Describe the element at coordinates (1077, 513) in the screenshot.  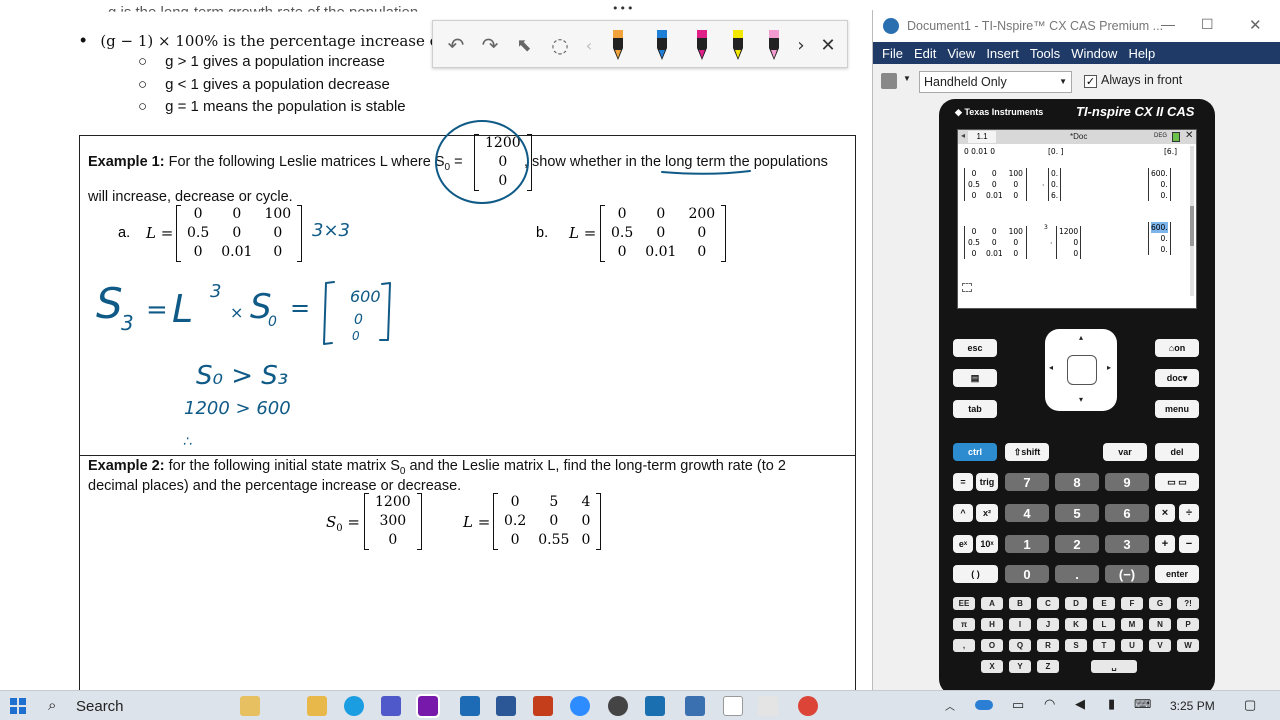
I see `key-5: 5` at that location.